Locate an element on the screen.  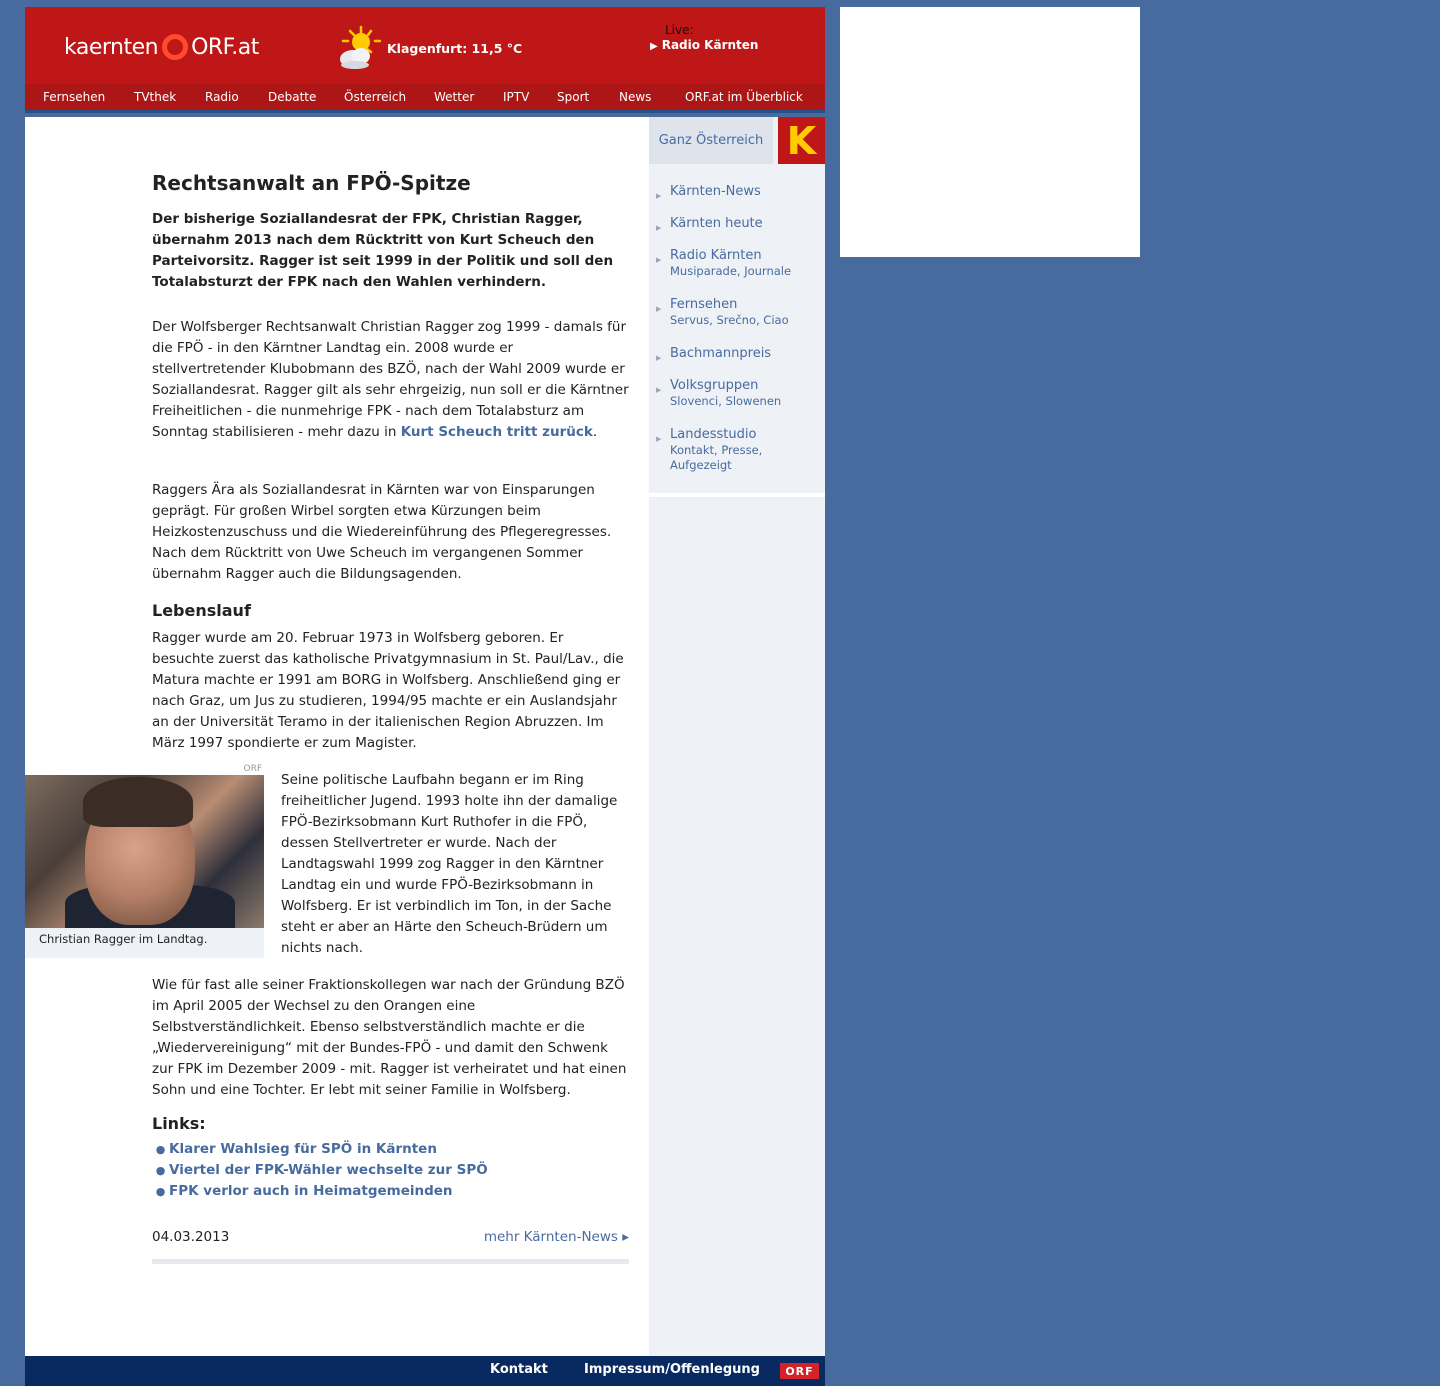
nav-orf-ueberblick: ORF.at im Überblick is located at coordinates (744, 97).